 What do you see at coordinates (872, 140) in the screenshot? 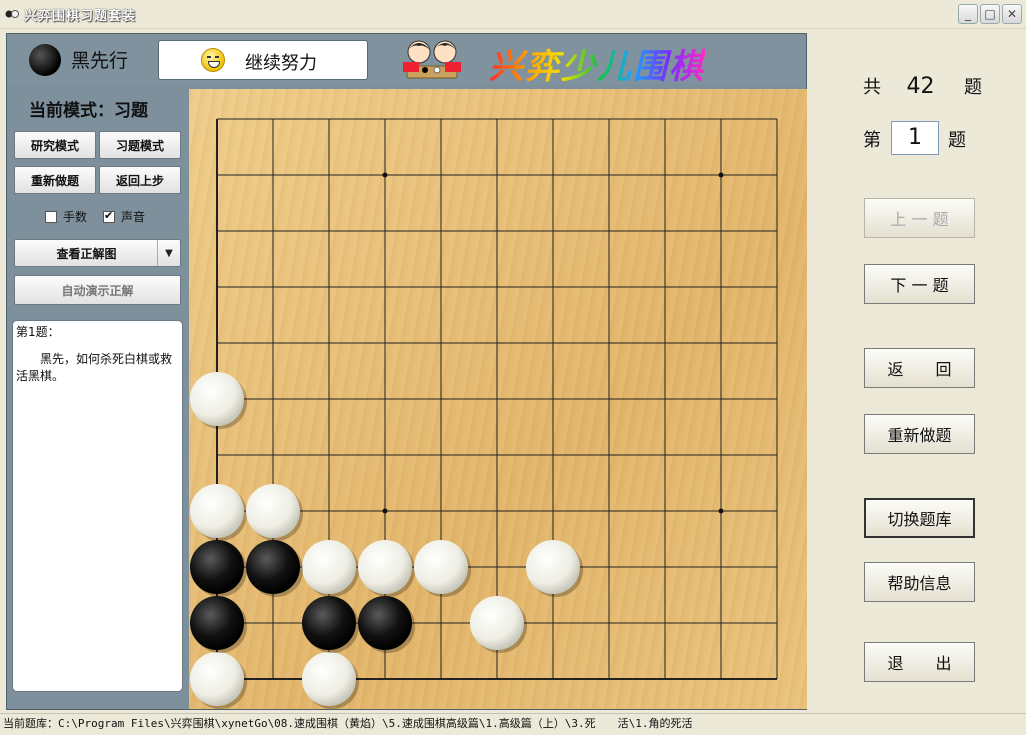
I see `current-prefix: 第` at bounding box center [872, 140].